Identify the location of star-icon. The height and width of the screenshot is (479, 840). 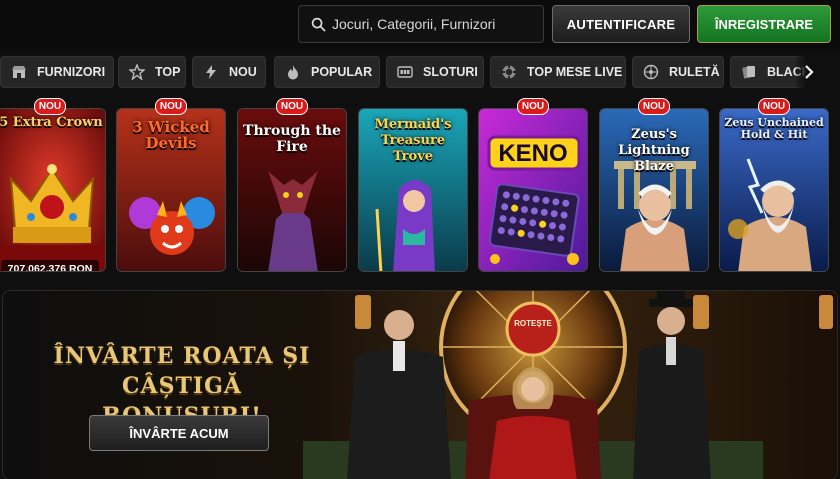
(137, 72).